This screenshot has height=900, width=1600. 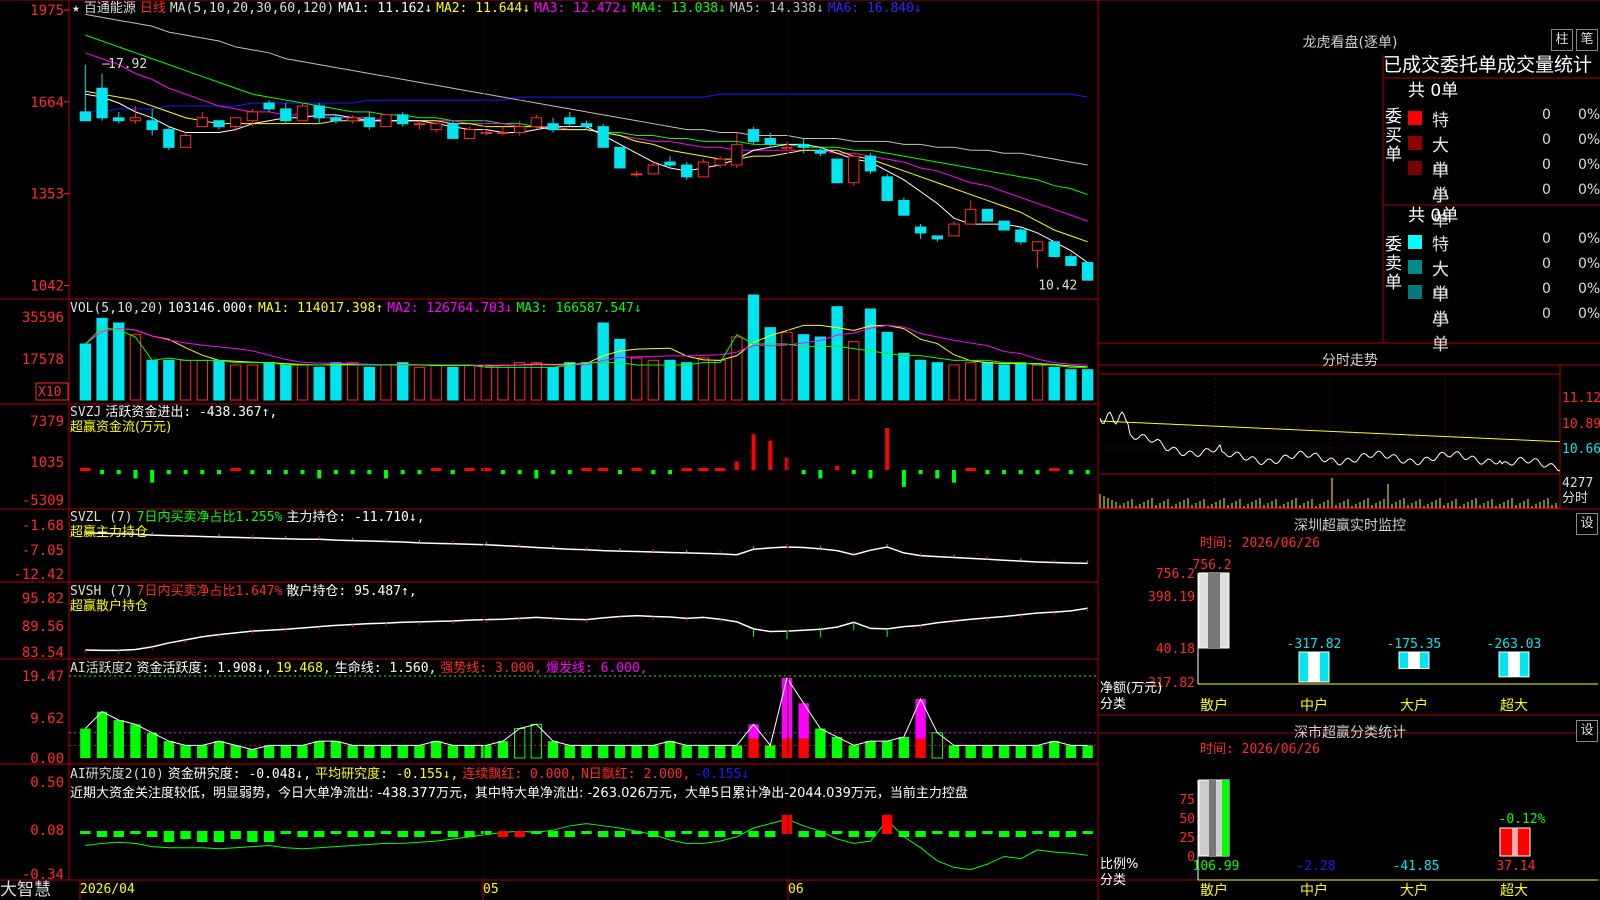 I want to click on buy-row-count: 0, so click(x=1546, y=140).